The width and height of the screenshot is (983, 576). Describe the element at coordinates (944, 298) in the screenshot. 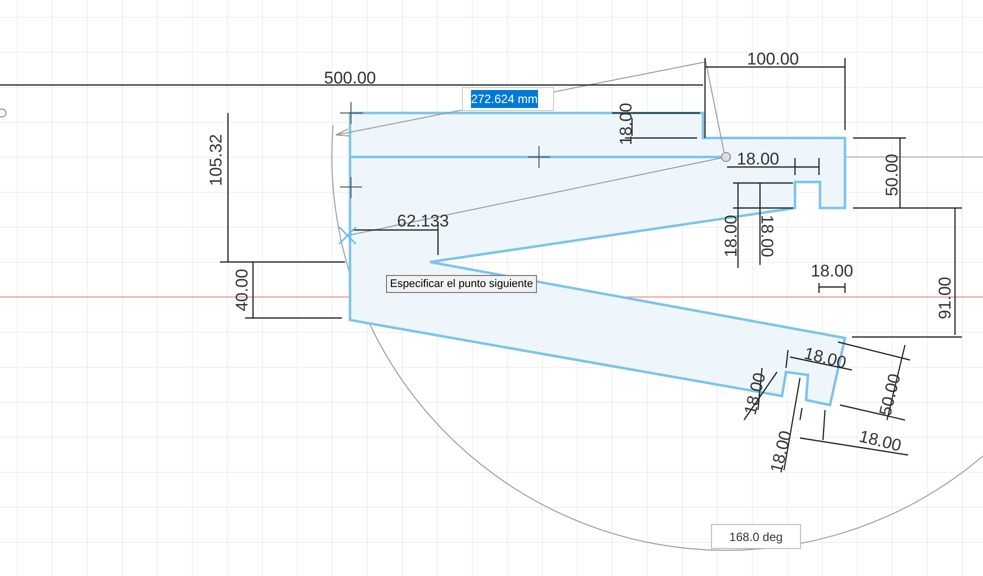

I see `dimension-label: 91.00` at that location.